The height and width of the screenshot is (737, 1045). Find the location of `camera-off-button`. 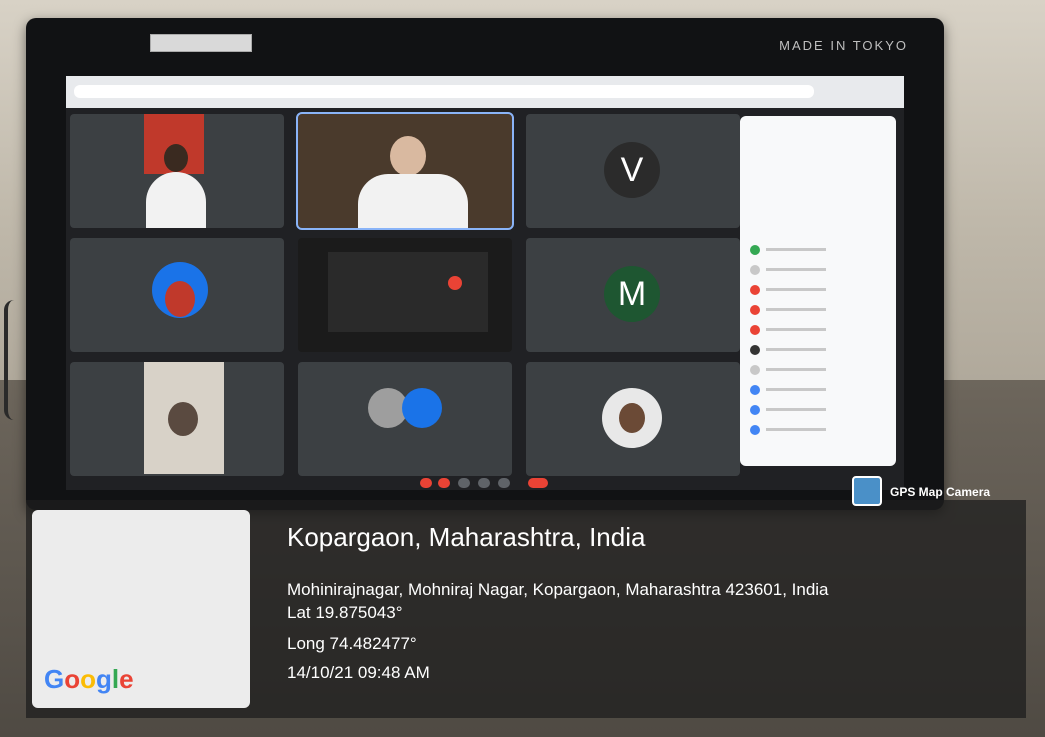

camera-off-button is located at coordinates (444, 483).